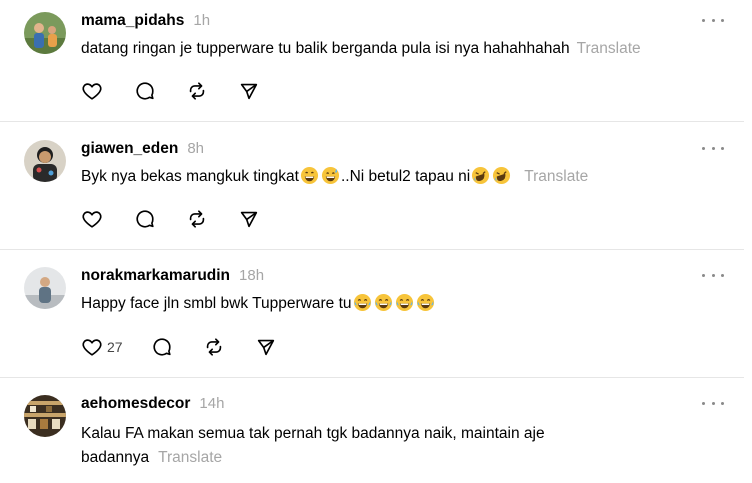  What do you see at coordinates (212, 403) in the screenshot?
I see `timestamp: 14h` at bounding box center [212, 403].